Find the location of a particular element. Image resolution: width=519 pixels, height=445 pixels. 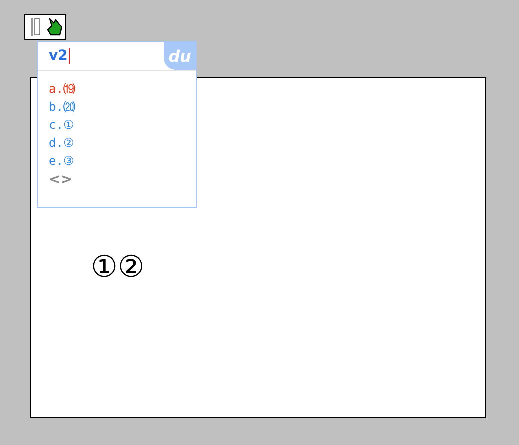

candidate-item: e.③ is located at coordinates (61, 161).